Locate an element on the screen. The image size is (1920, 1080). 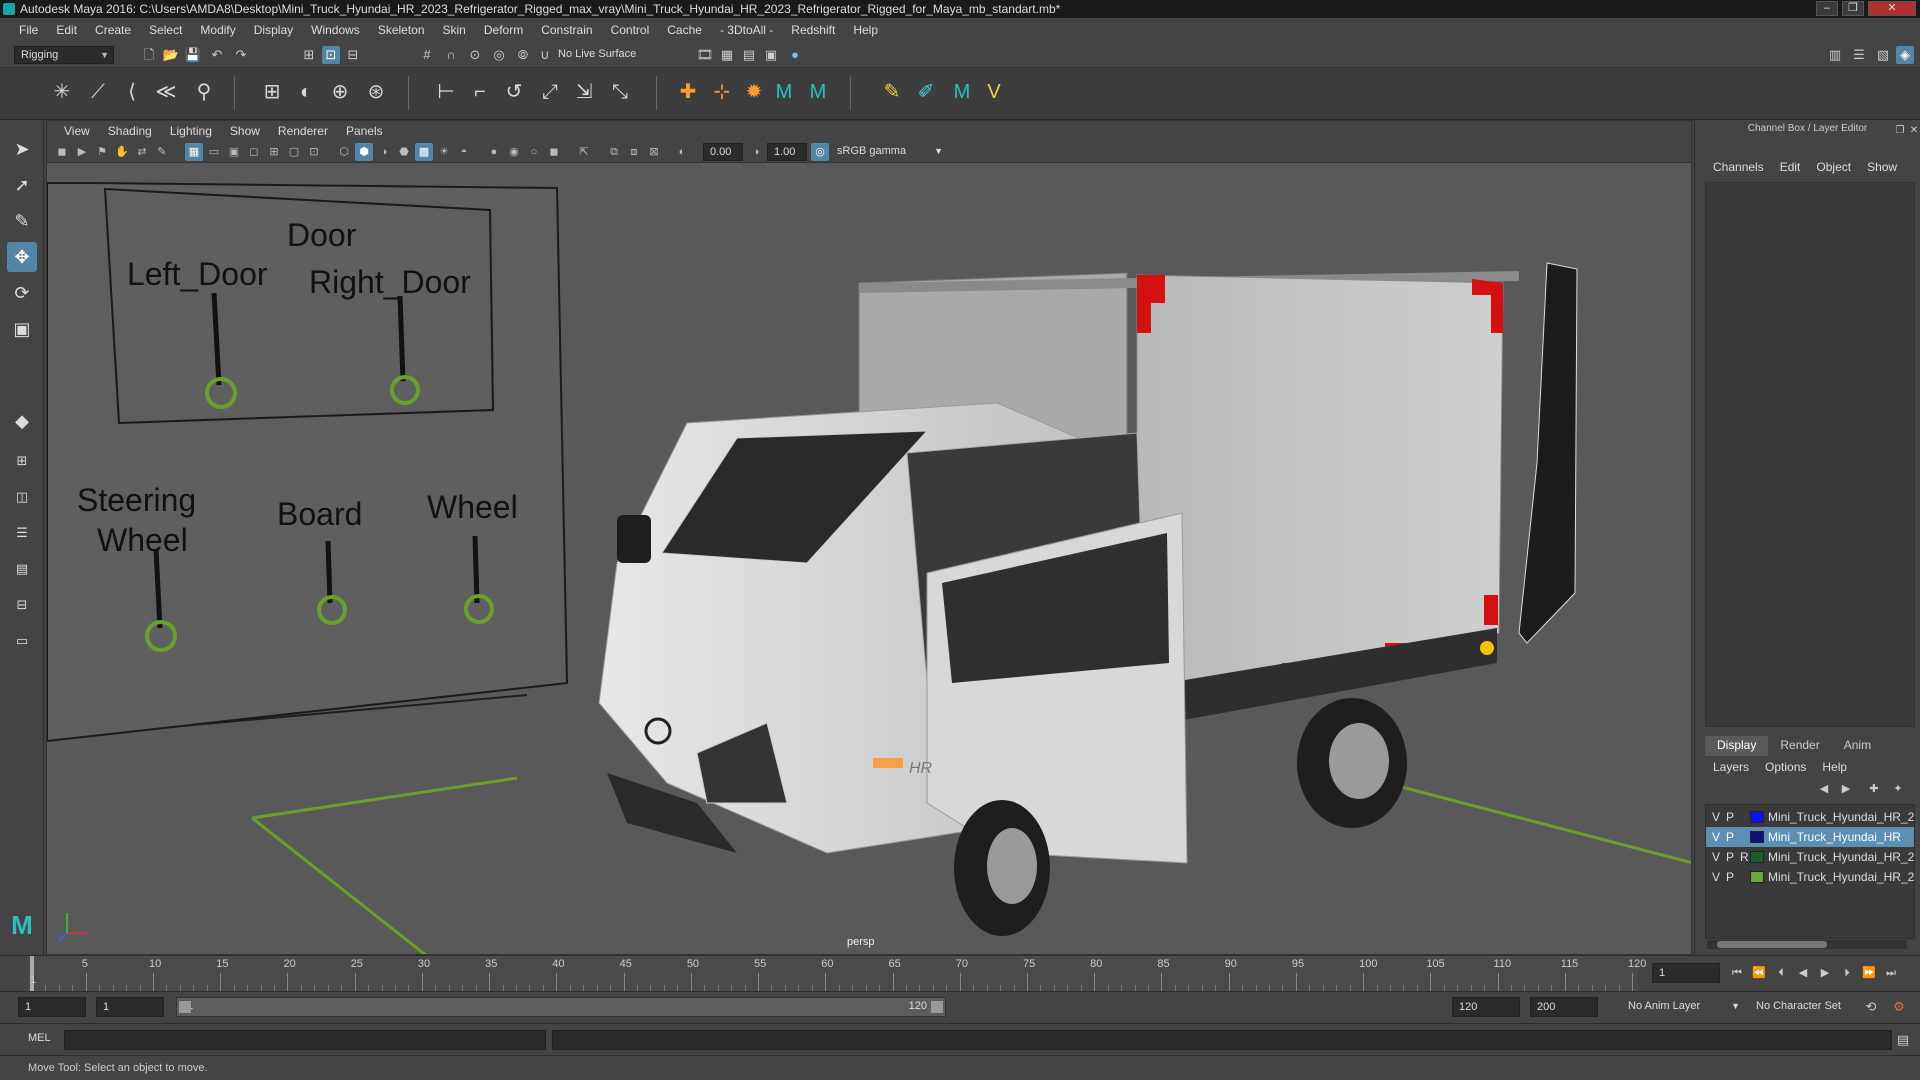
select-object-icon: ⊡ is located at coordinates (331, 55).